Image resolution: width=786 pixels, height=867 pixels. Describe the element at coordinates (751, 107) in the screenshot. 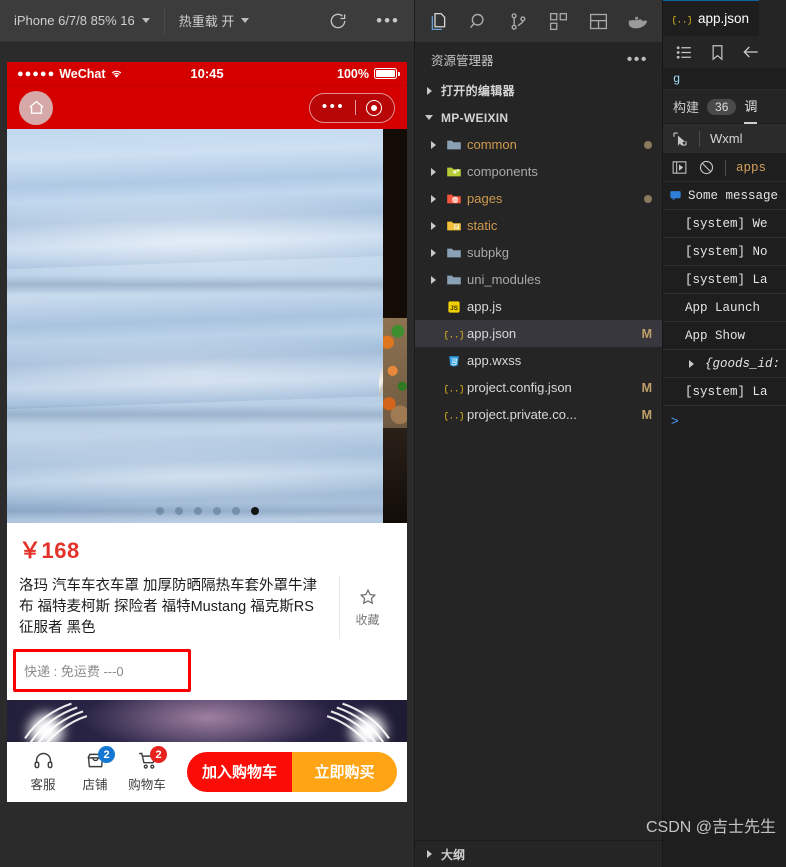

I see `tab-debug: 调` at that location.